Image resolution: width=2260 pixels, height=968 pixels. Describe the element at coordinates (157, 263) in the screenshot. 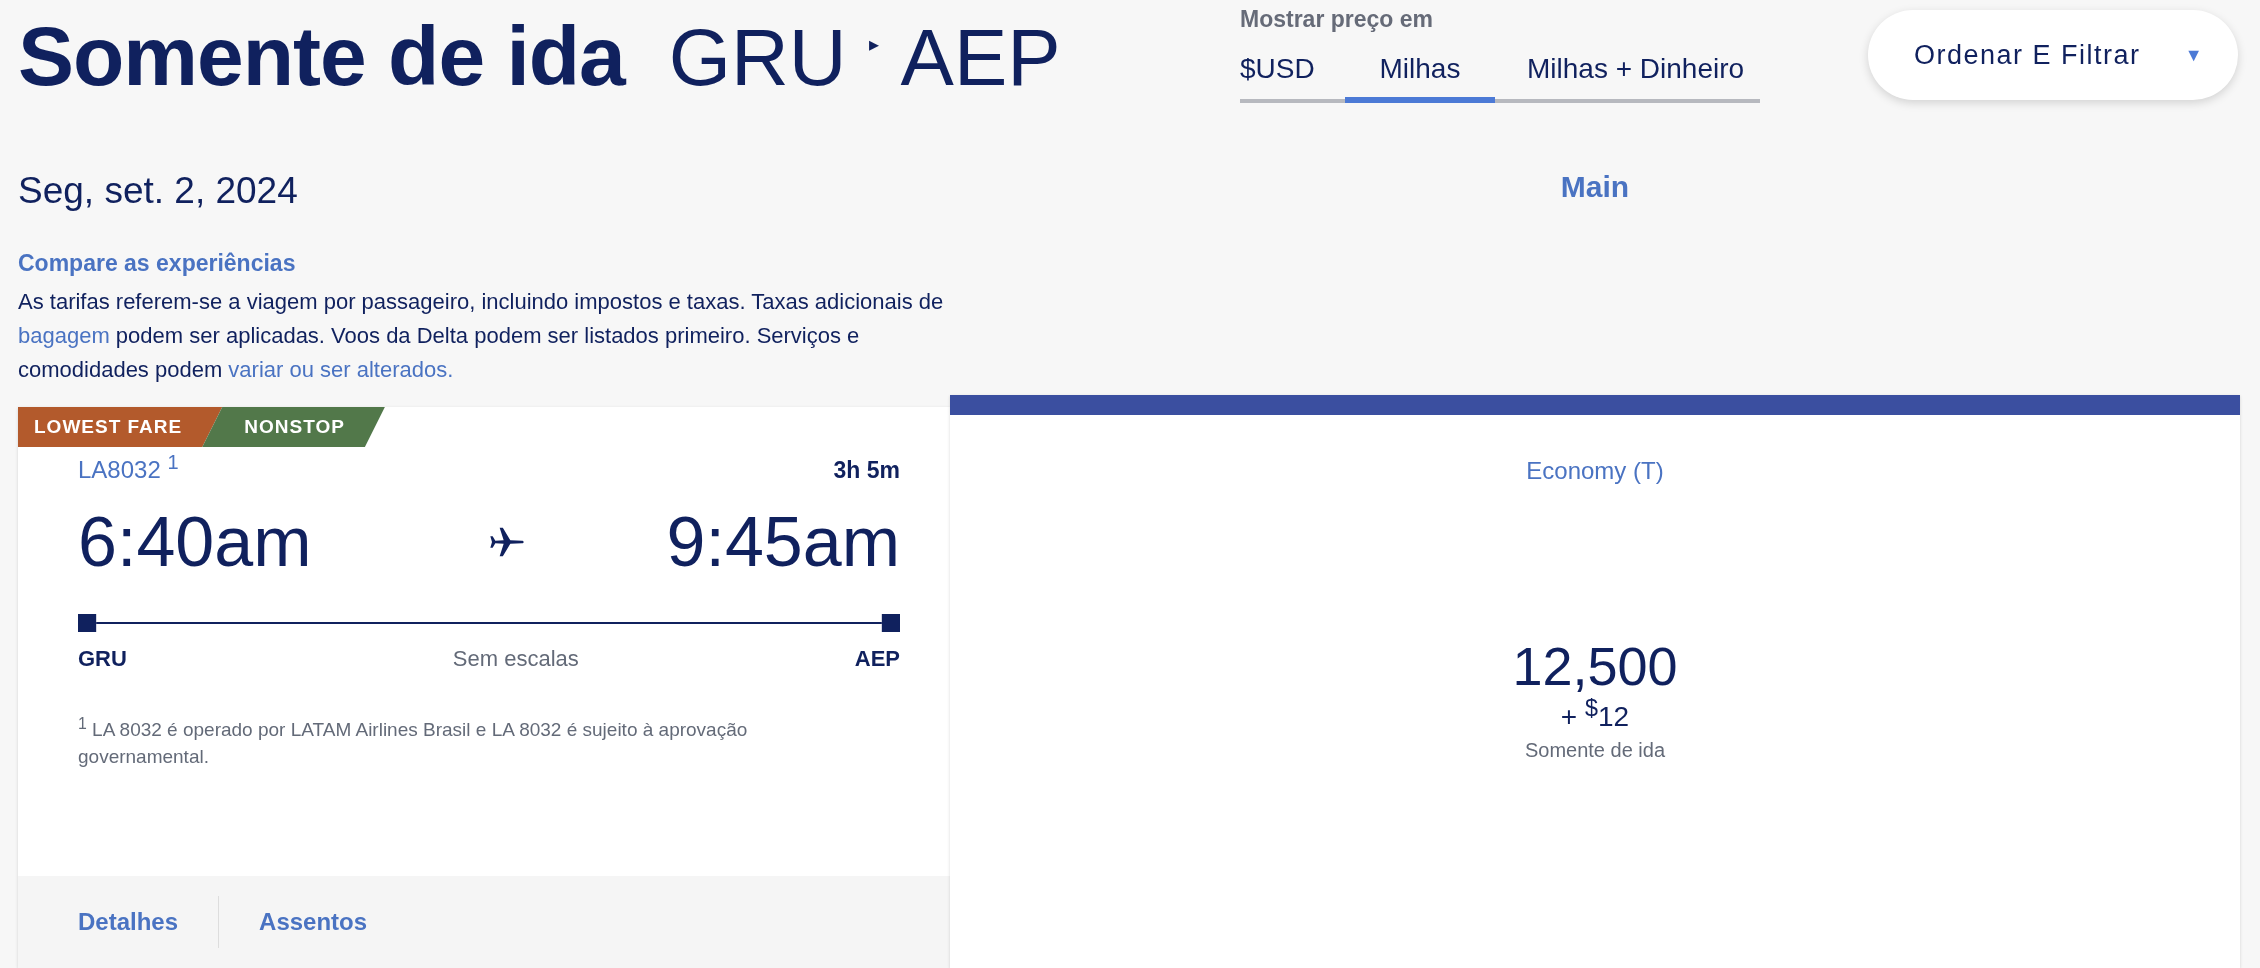

I see `compare-heading: Compare as experiências` at that location.